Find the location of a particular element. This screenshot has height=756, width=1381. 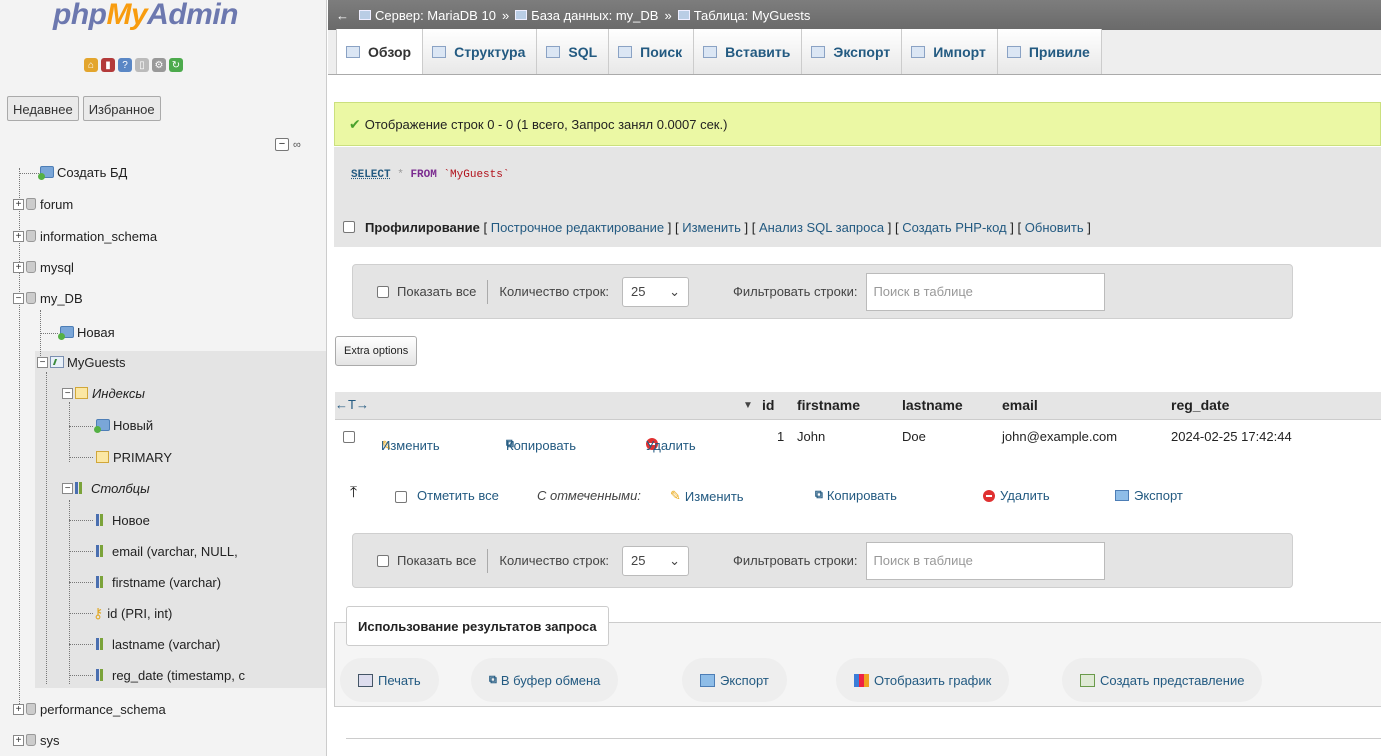

header-firstname: firstname is located at coordinates (828, 405).